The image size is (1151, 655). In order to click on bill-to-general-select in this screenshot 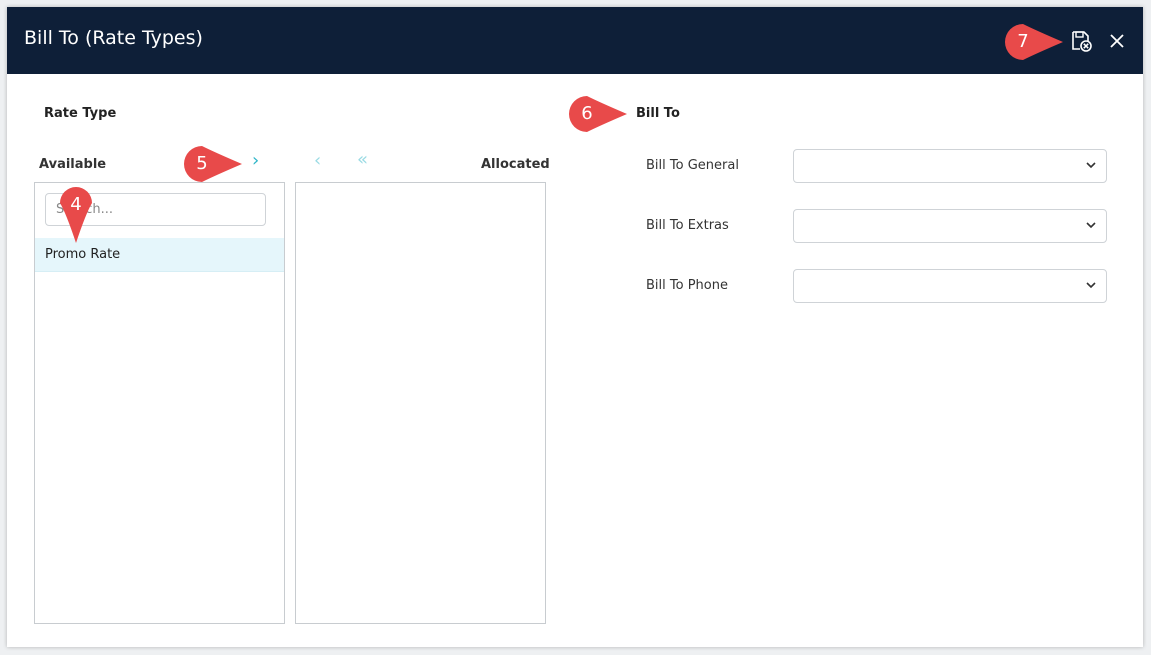, I will do `click(950, 166)`.